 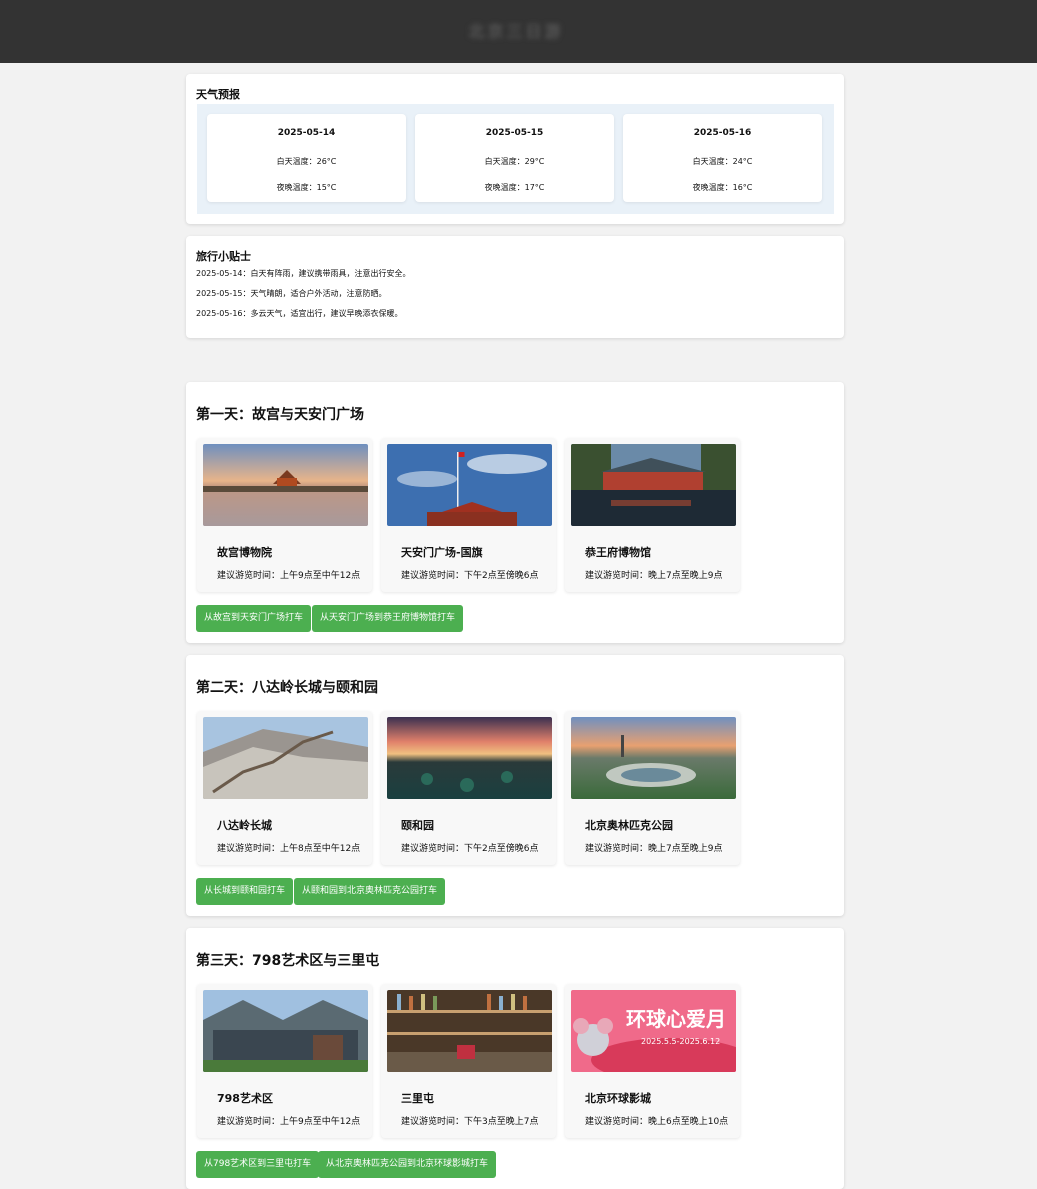 I want to click on day-title: 第二天：八达岭长城与颐和园, so click(x=287, y=688).